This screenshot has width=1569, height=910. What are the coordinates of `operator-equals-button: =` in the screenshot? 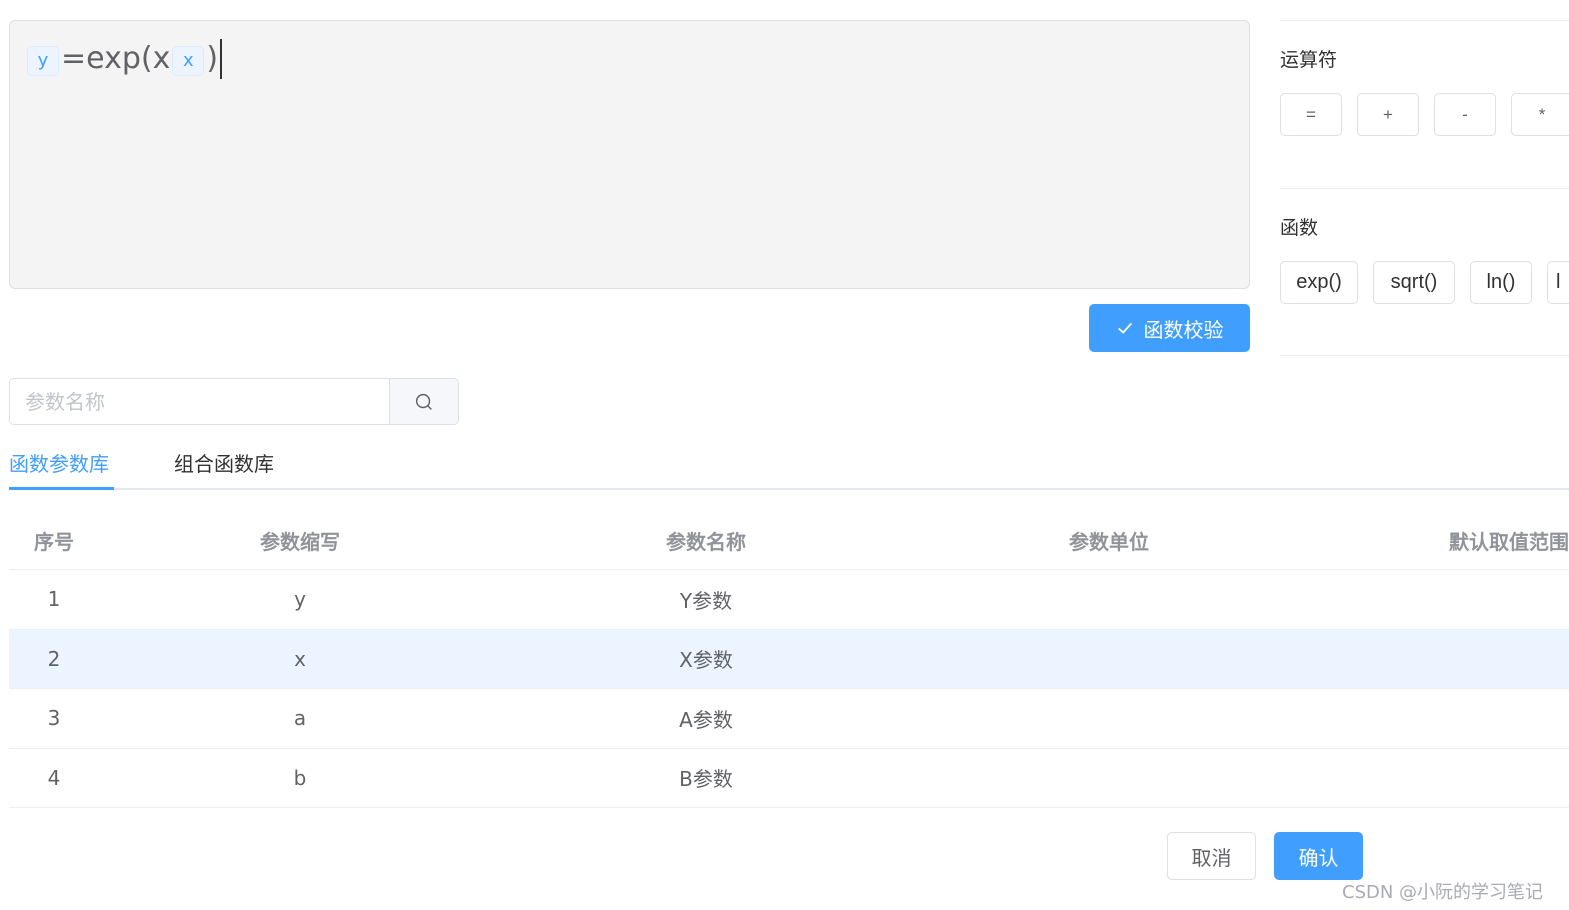 It's located at (1311, 114).